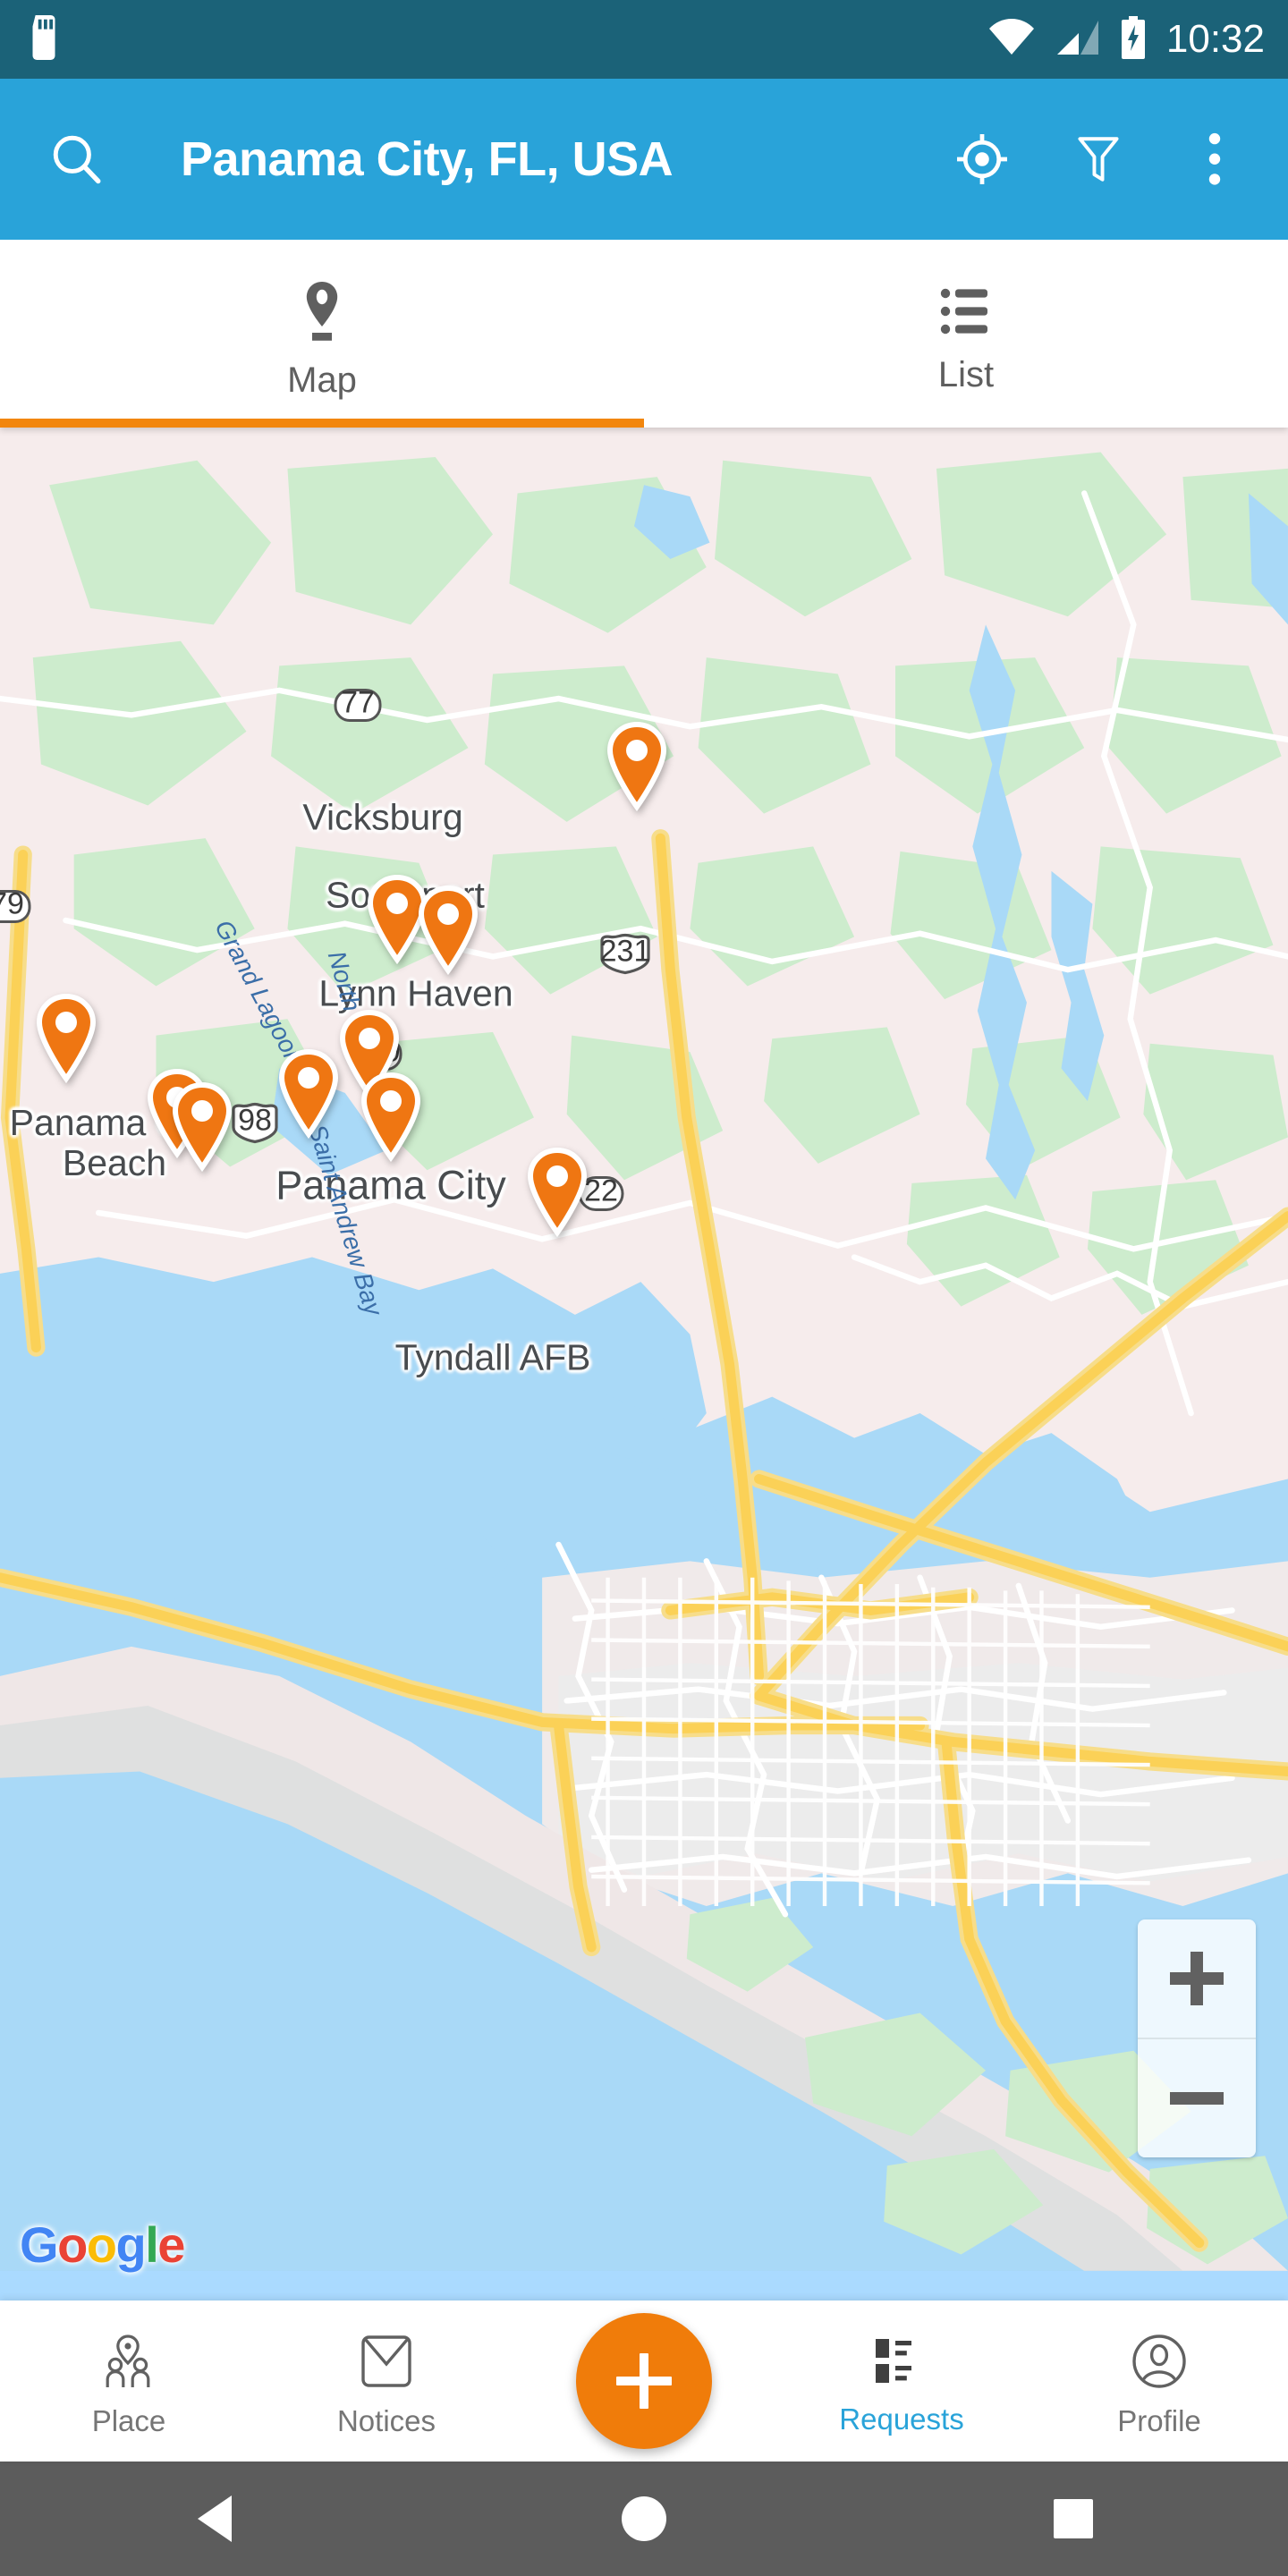  I want to click on google-logo-o1: o, so click(72, 2244).